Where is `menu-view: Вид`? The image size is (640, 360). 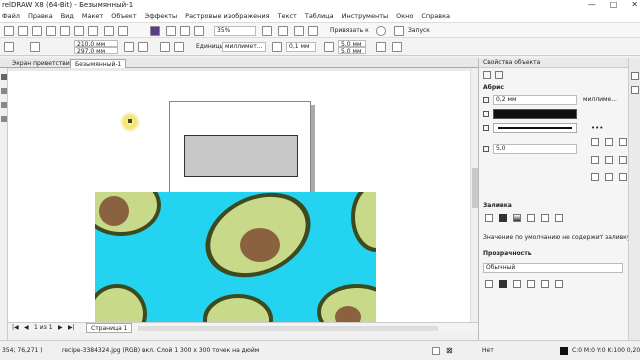
menu-view: Вид is located at coordinates (67, 16).